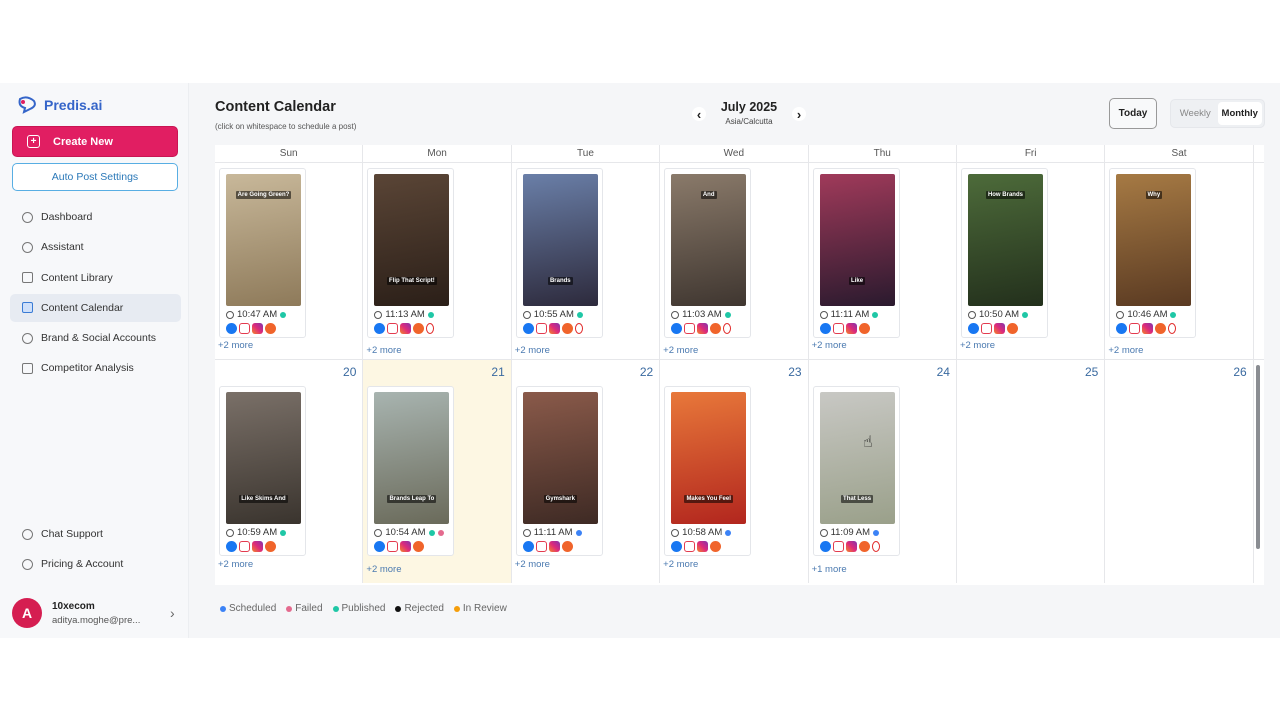 This screenshot has width=1280, height=720. I want to click on calendar-day-cell: Are Going Green? 10:47 AM +2 more, so click(289, 261).